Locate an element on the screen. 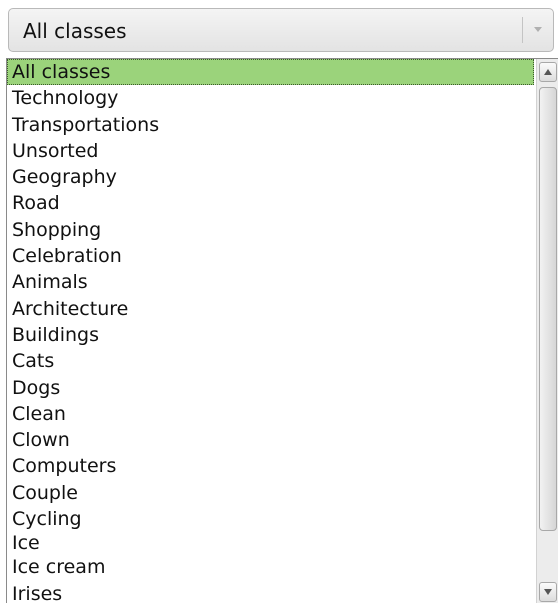  list-item: Celebration is located at coordinates (270, 256).